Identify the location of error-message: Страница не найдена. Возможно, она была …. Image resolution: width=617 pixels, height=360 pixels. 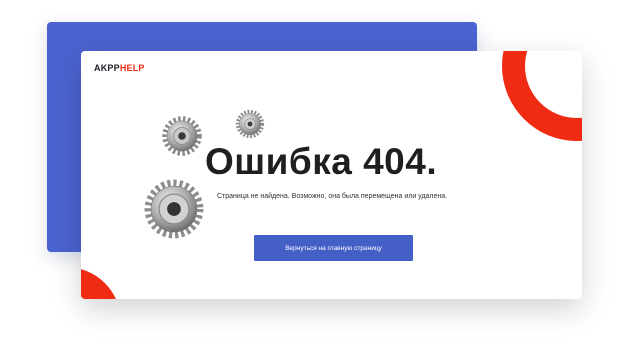
(332, 196).